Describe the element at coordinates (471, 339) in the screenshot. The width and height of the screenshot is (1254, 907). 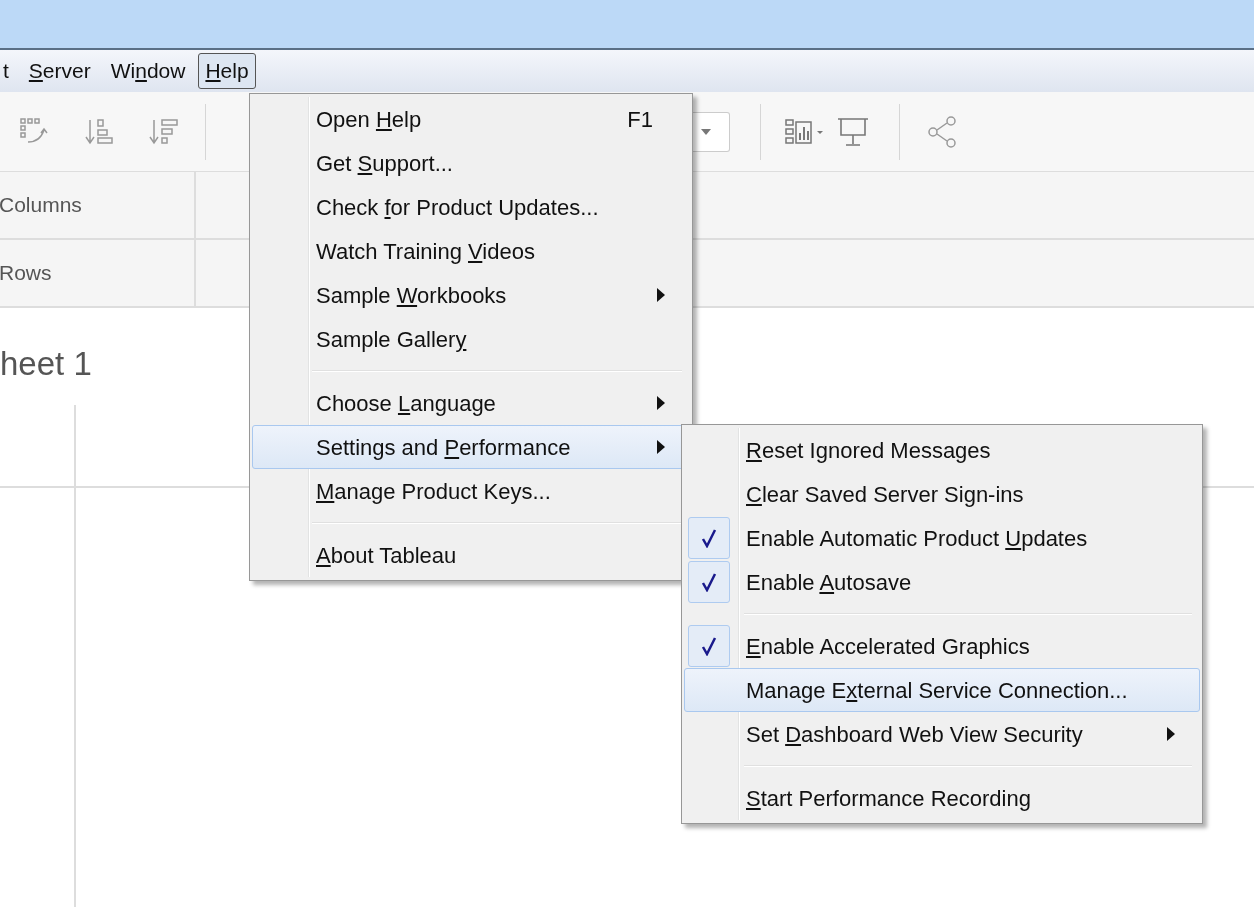
I see `menu-item: Sample Gallery` at that location.